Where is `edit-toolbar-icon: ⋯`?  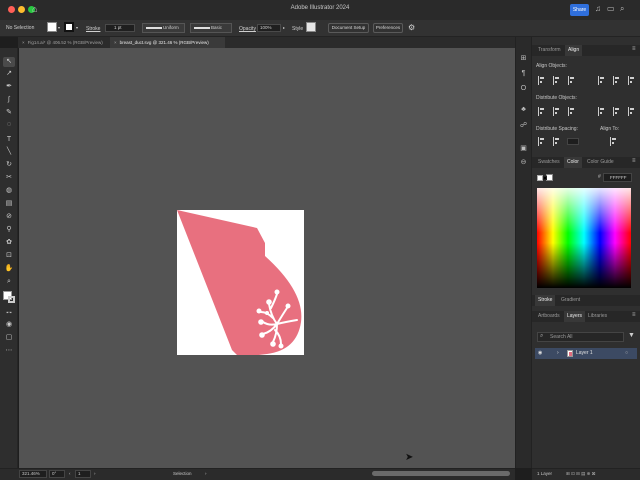
edit-toolbar-icon: ⋯ is located at coordinates (9, 351).